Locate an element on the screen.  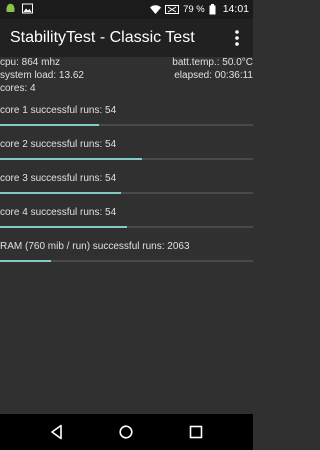
core-2-progress-track is located at coordinates (126, 159).